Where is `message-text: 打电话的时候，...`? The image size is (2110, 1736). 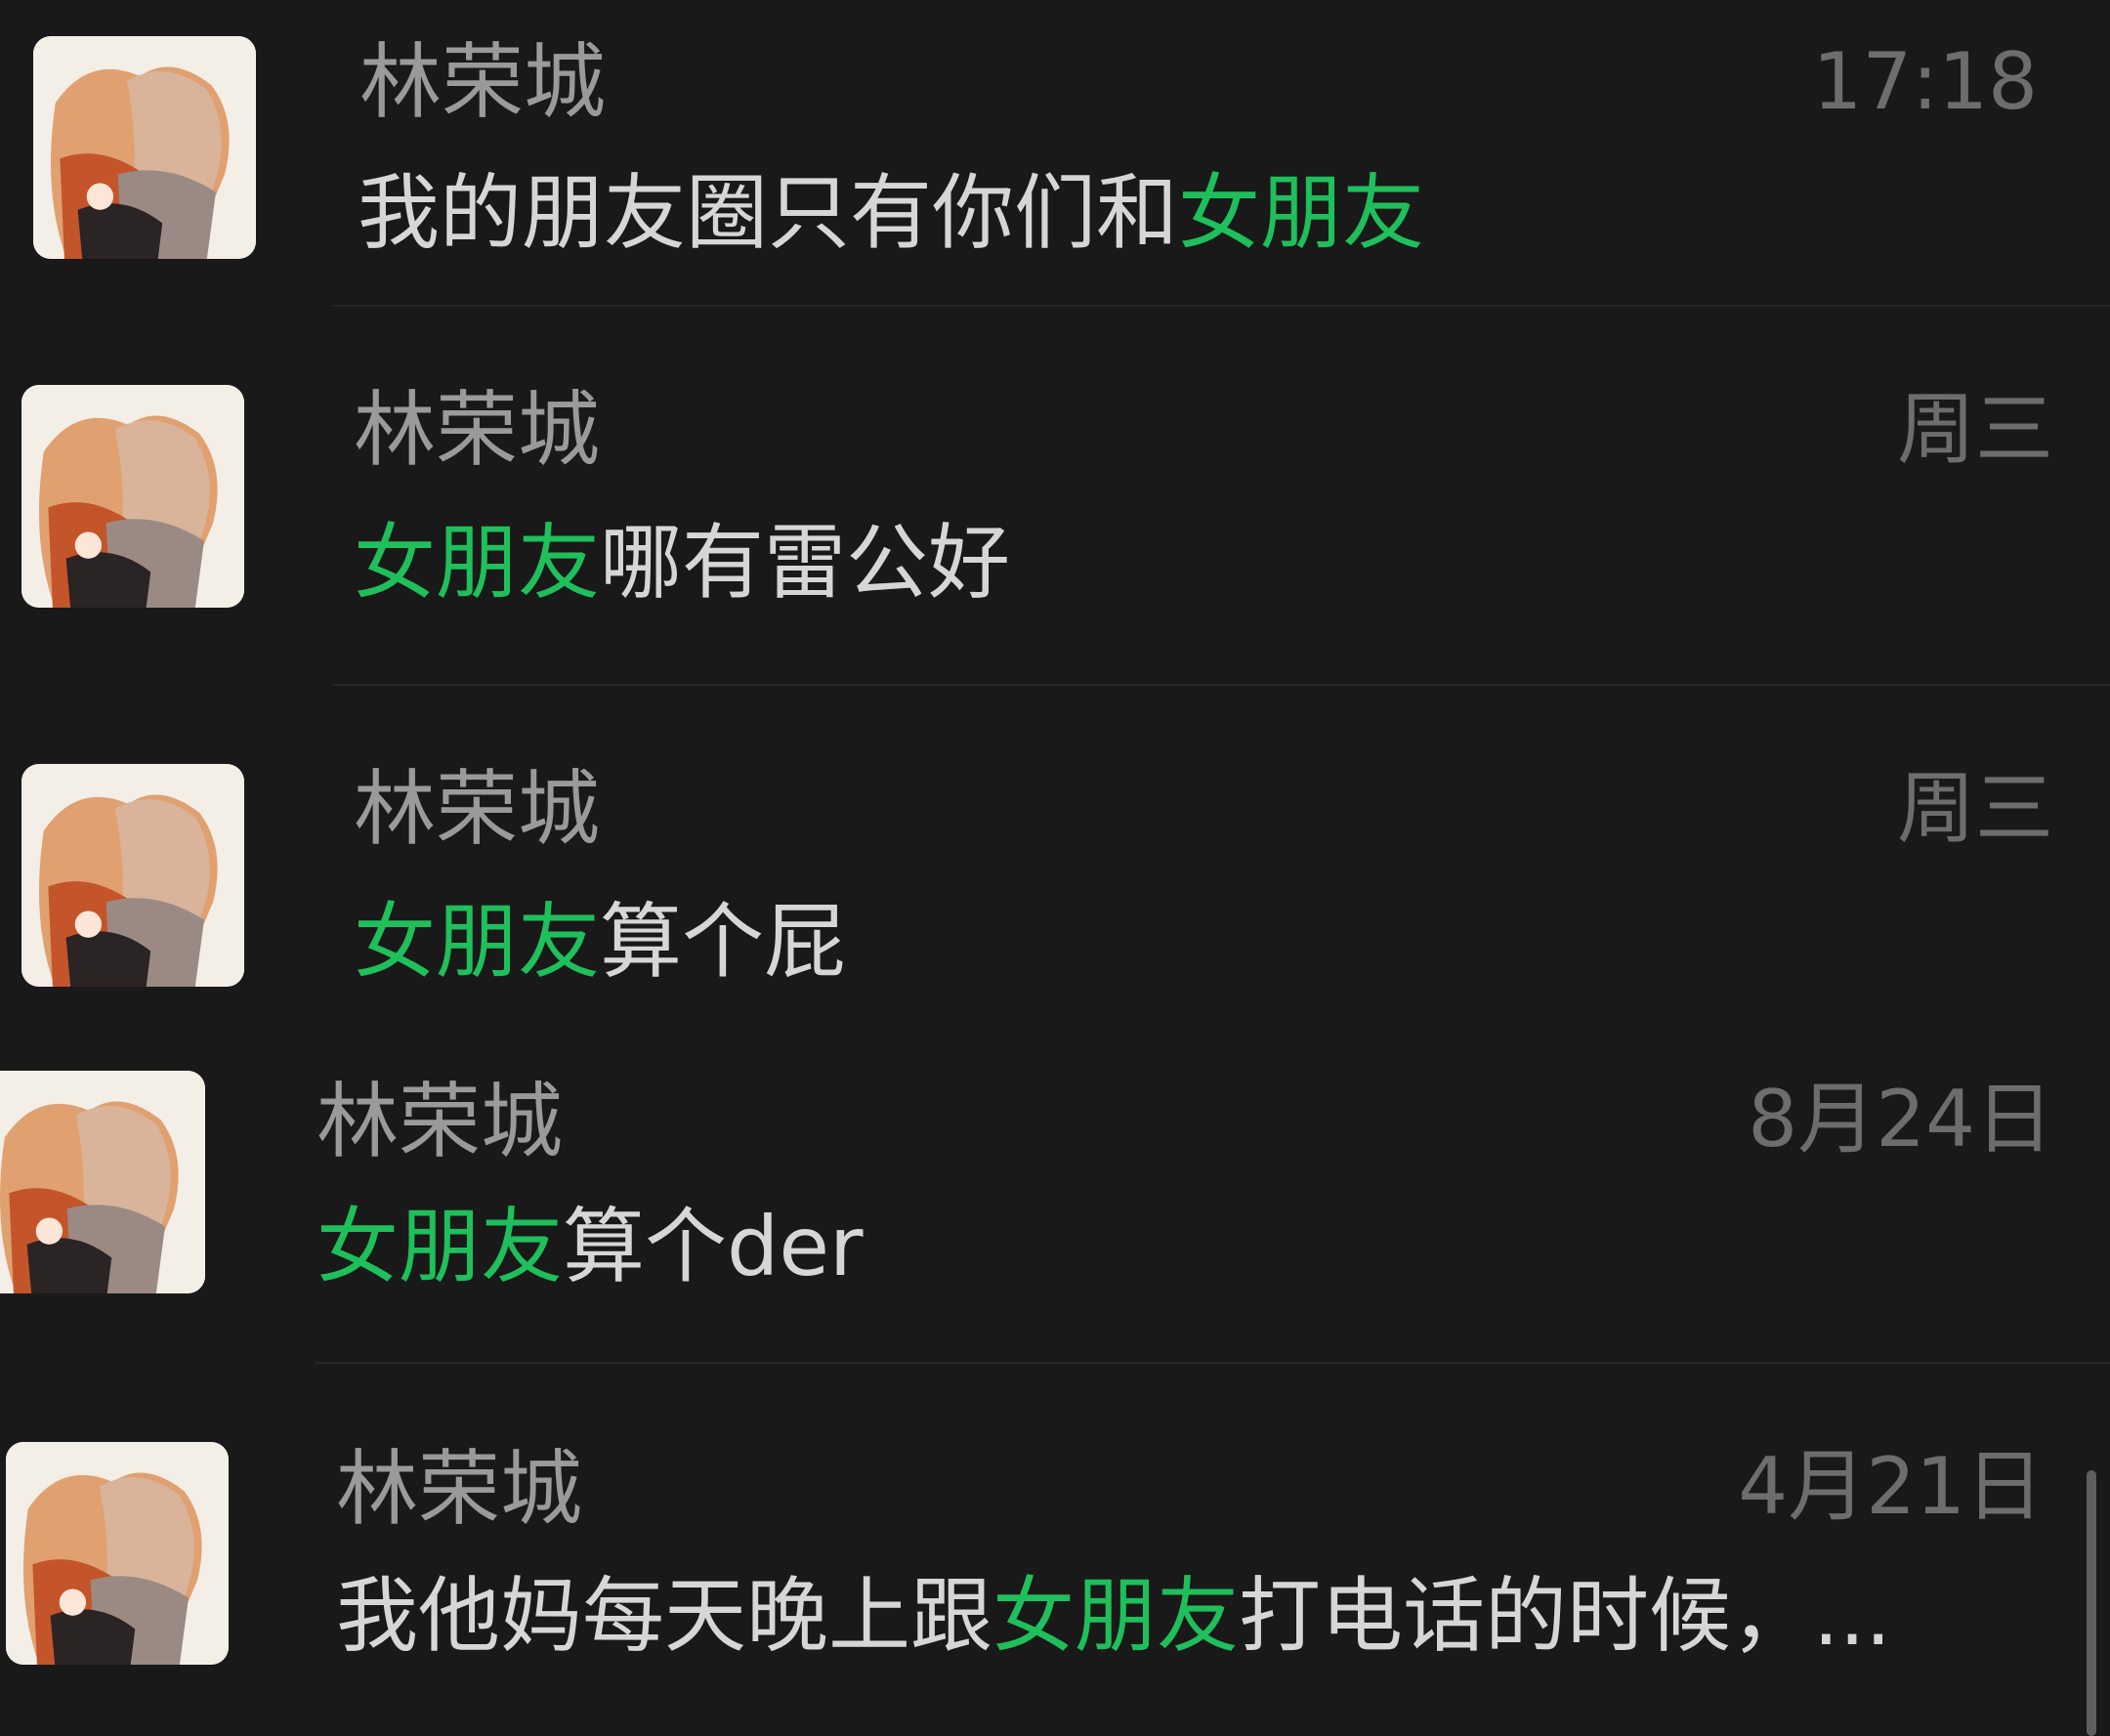
message-text: 打电话的时候，... is located at coordinates (1565, 1616).